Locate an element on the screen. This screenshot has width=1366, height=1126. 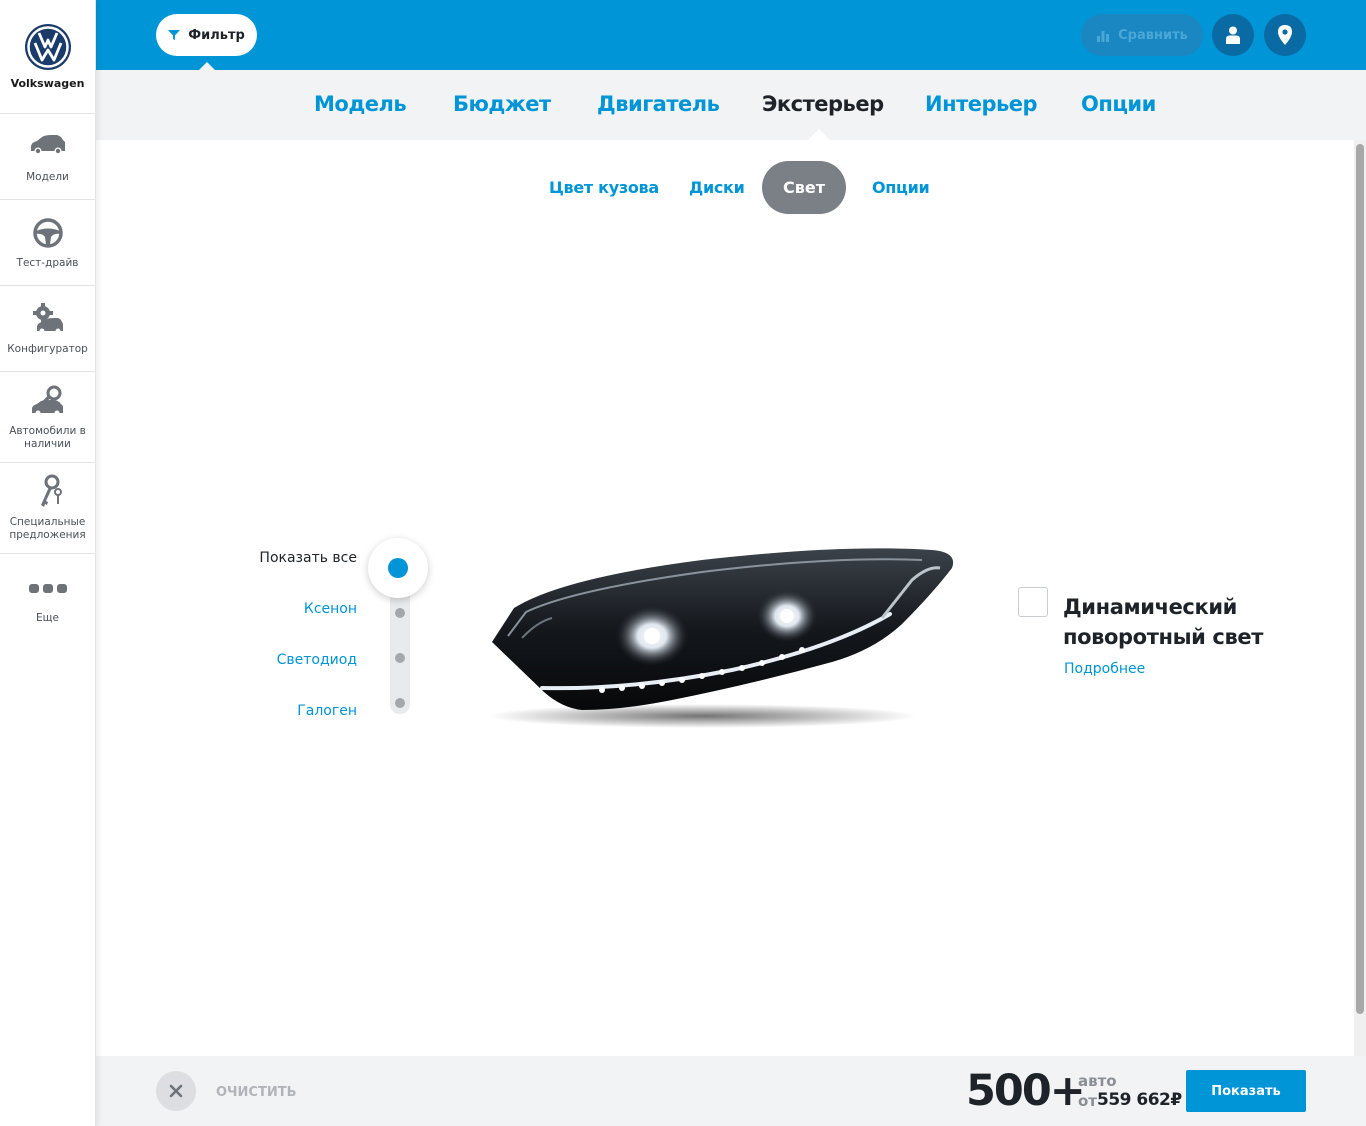
light-slider-stop-halogen is located at coordinates (400, 703).